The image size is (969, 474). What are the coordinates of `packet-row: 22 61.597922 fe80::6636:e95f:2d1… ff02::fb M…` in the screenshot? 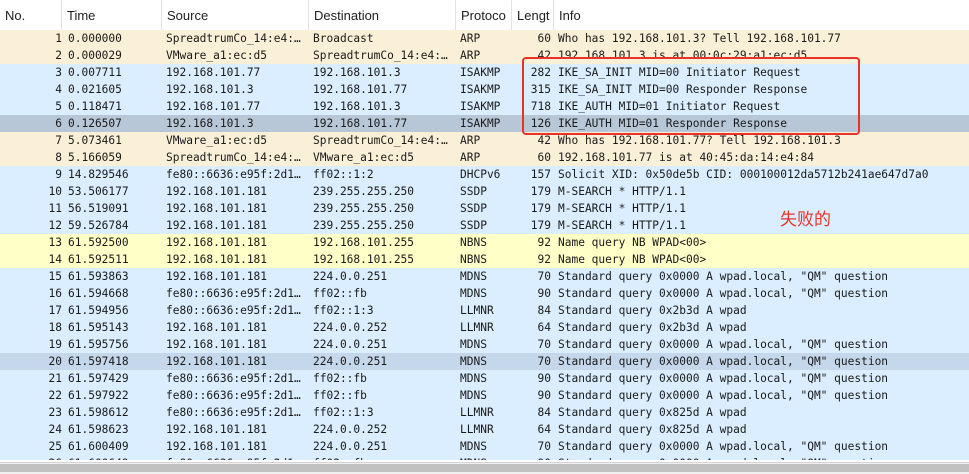 It's located at (484, 395).